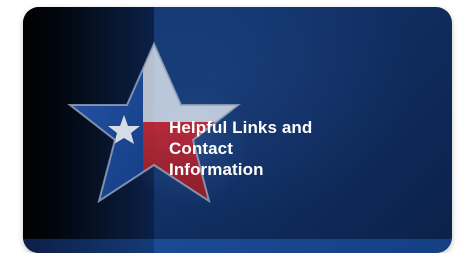  Describe the element at coordinates (190, 83) in the screenshot. I see `star-white-stripe` at that location.